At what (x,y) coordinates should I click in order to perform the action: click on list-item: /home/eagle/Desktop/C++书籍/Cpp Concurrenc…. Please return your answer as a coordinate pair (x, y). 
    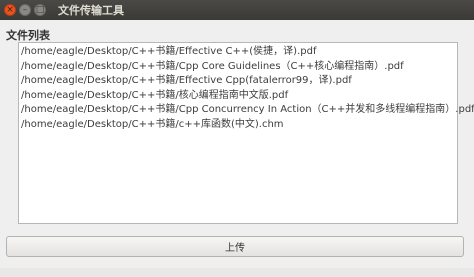
    Looking at the image, I should click on (247, 110).